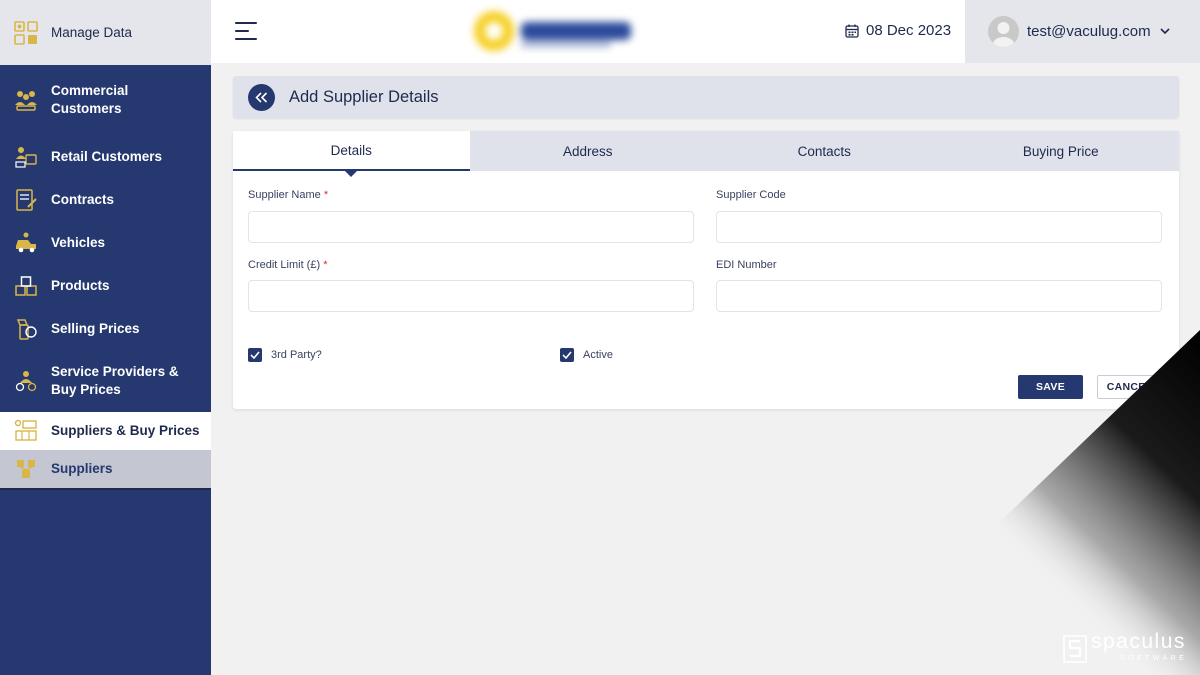  I want to click on credit-limit-input, so click(471, 296).